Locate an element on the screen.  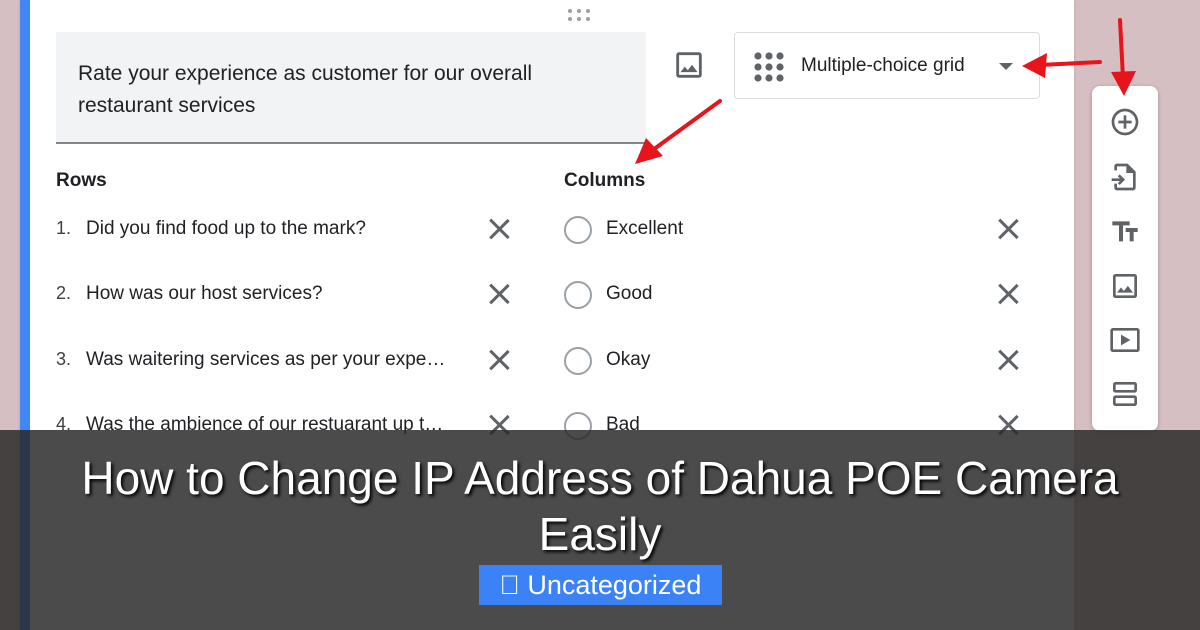
question-type-dropdown: Multiple-choice grid is located at coordinates (887, 65).